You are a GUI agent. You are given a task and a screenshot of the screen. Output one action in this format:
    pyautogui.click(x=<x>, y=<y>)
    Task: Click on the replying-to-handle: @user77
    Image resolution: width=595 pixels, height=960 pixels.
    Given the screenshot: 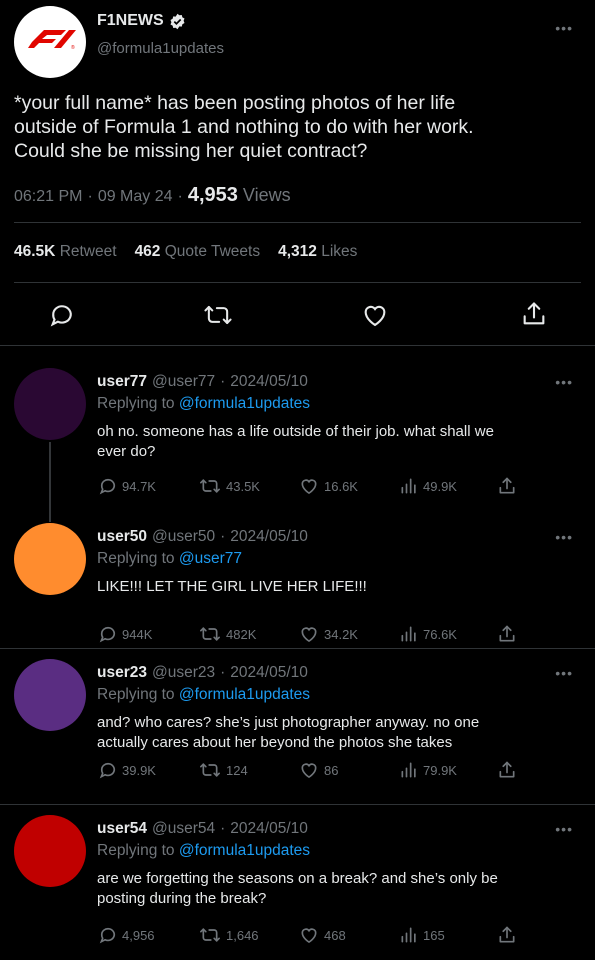 What is the action you would take?
    pyautogui.click(x=210, y=558)
    